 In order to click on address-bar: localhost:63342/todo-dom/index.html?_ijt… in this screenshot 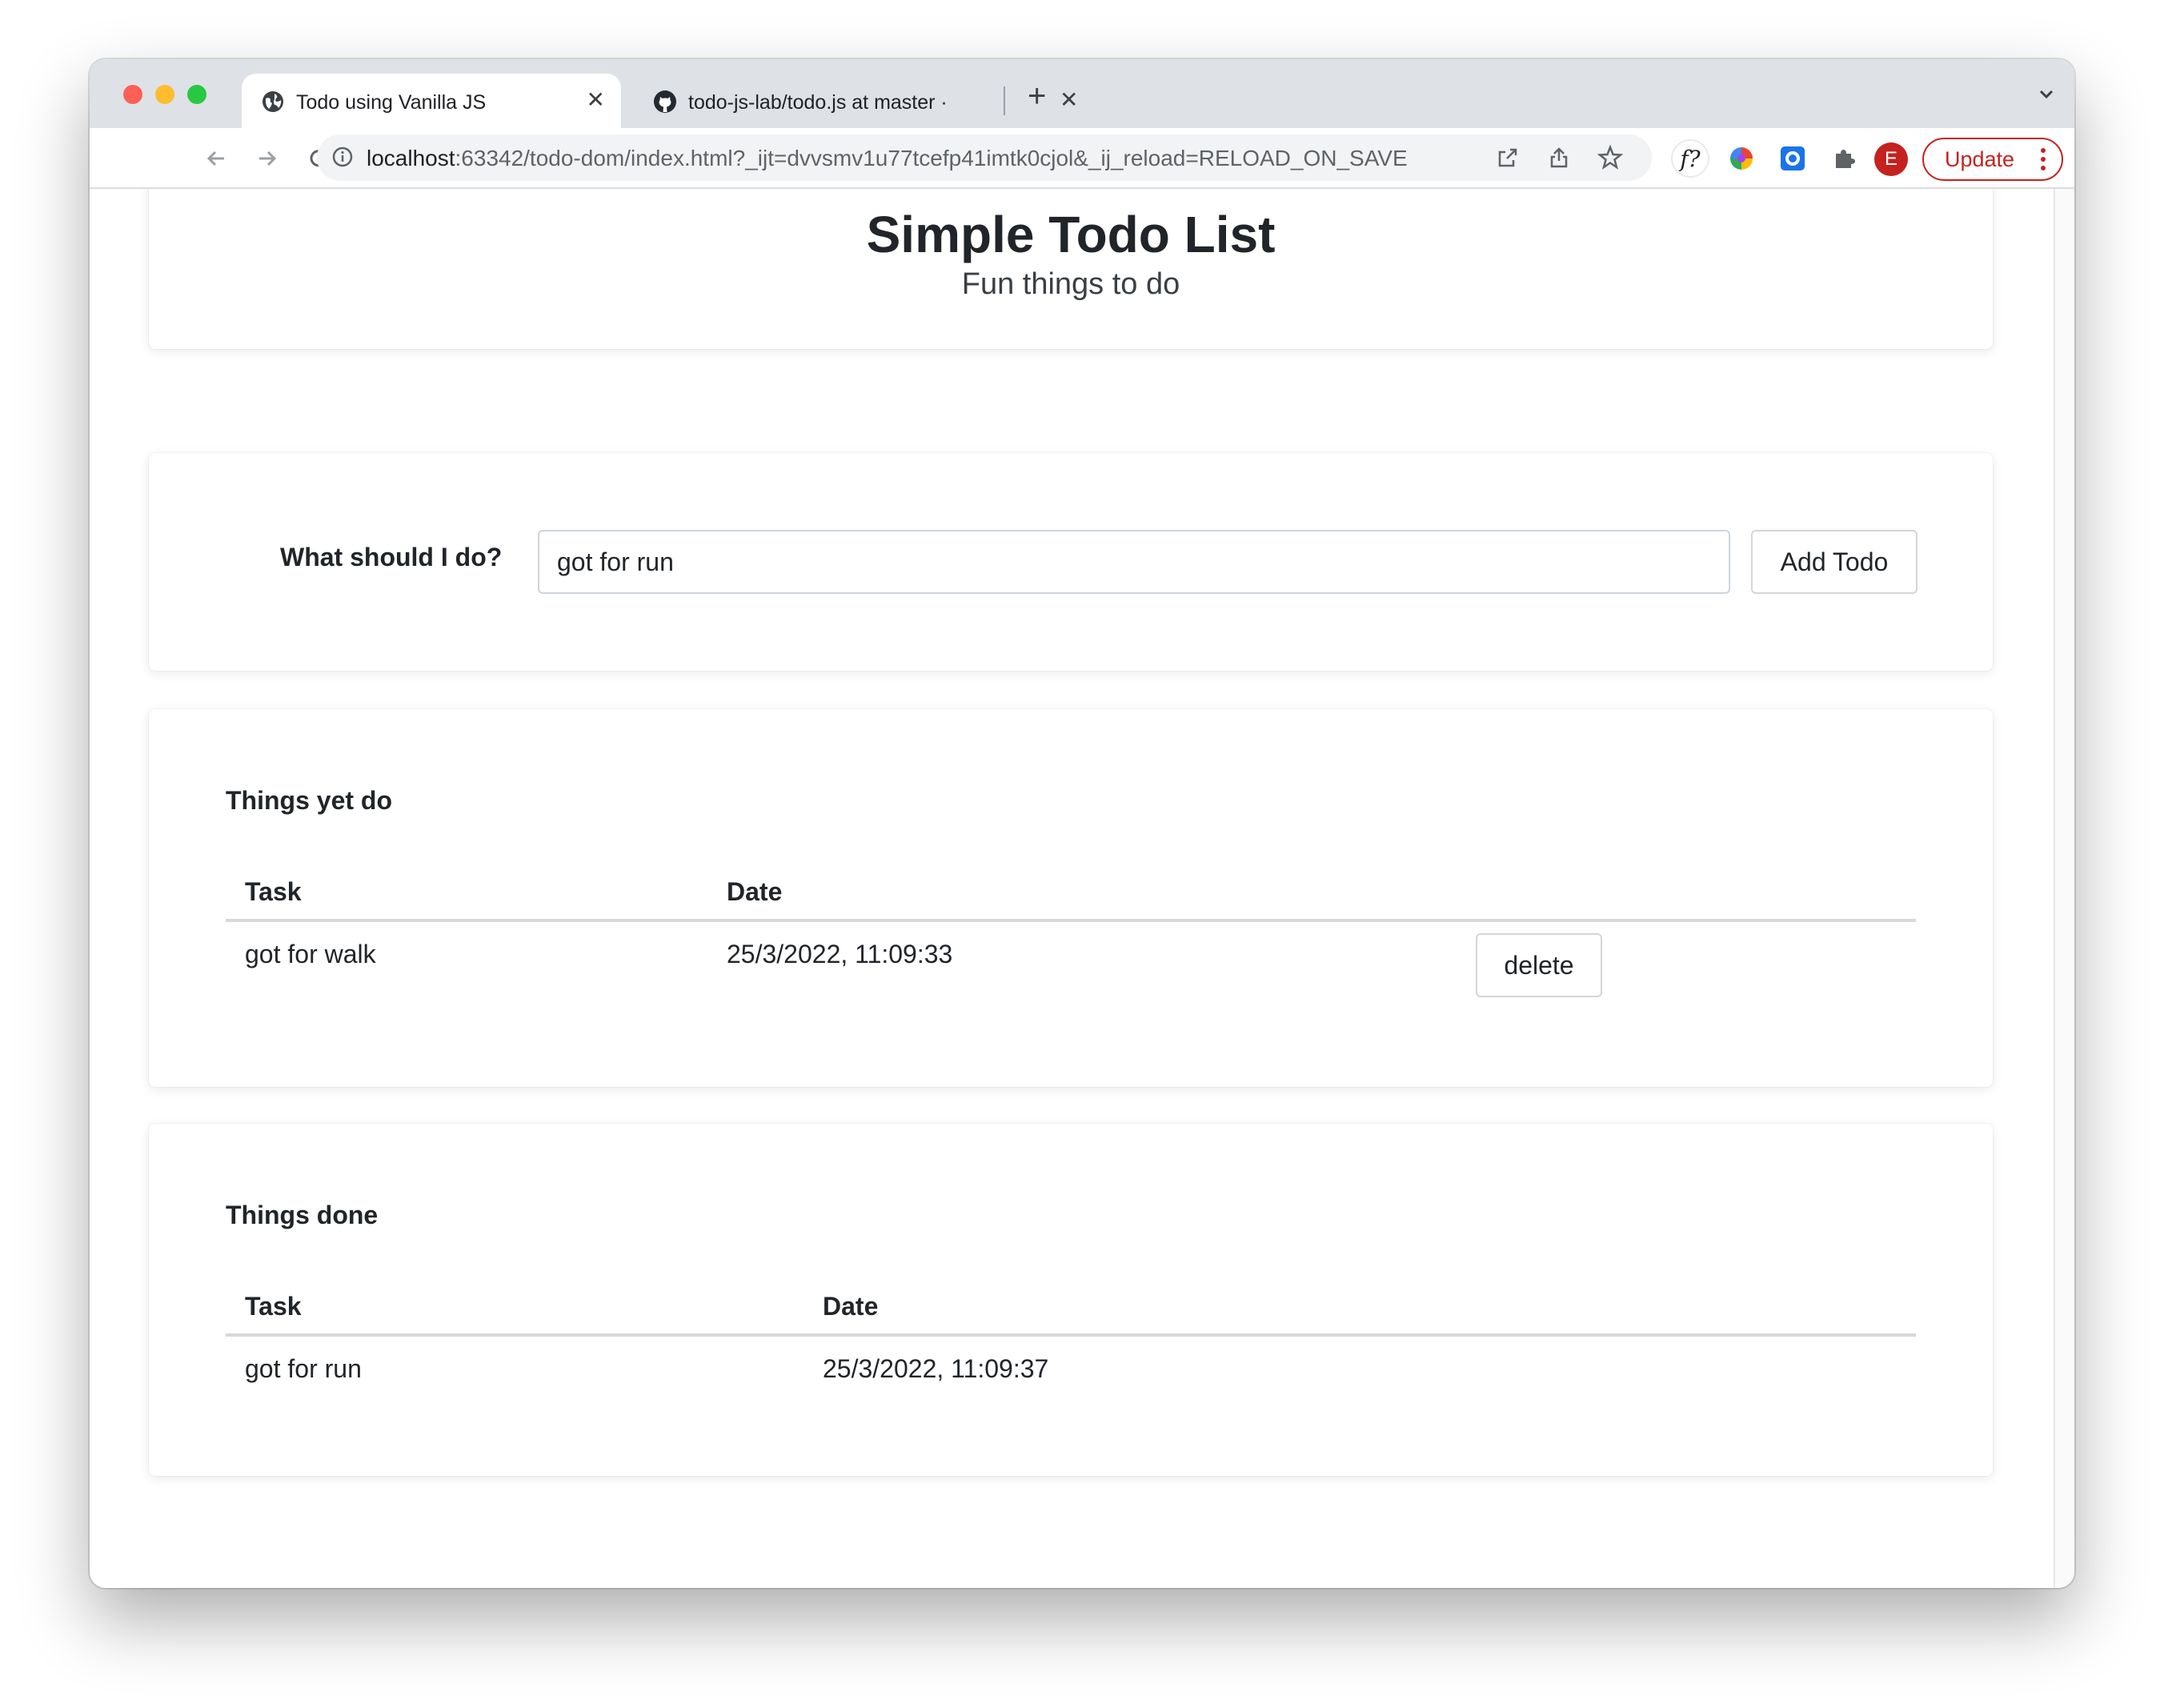, I will do `click(985, 157)`.